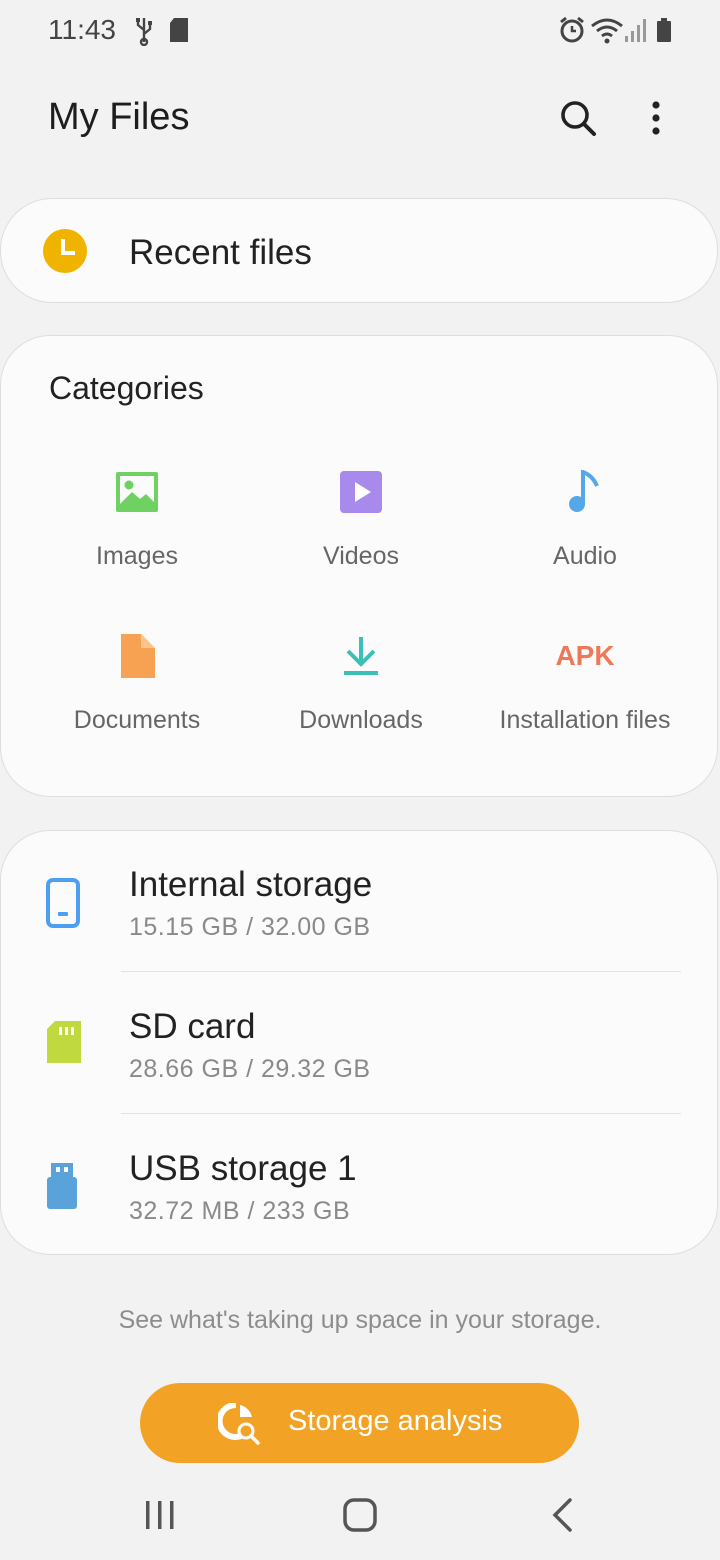 This screenshot has width=720, height=1560. I want to click on music-note-icon, so click(585, 492).